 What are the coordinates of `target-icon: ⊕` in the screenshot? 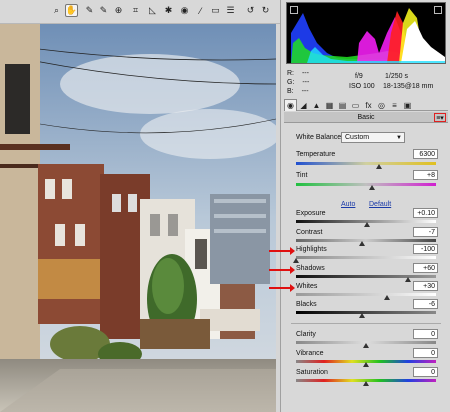 It's located at (118, 10).